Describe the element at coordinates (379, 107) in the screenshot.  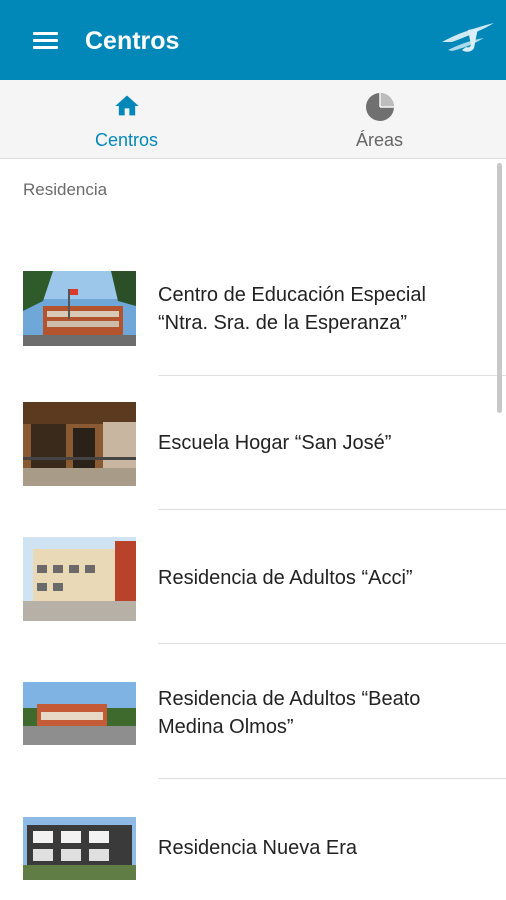
I see `pie-chart-icon` at that location.